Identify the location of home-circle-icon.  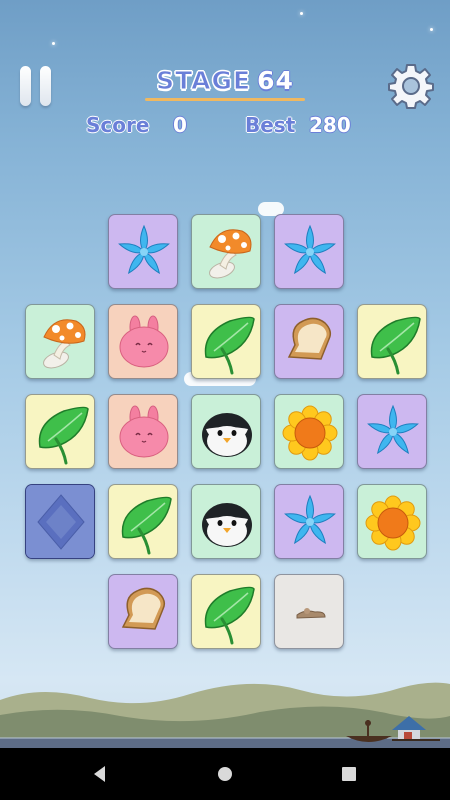
(225, 774).